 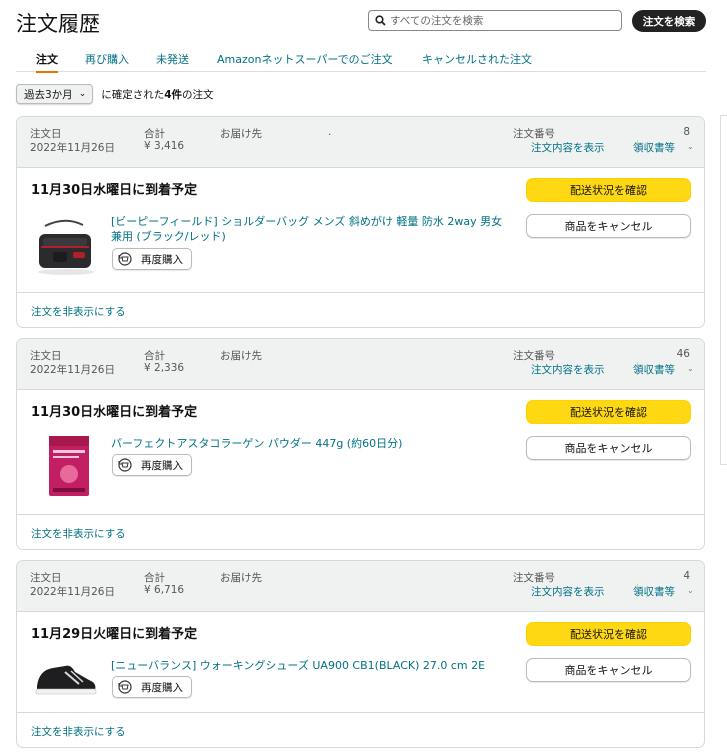 I want to click on side-panel-edge, so click(x=723, y=290).